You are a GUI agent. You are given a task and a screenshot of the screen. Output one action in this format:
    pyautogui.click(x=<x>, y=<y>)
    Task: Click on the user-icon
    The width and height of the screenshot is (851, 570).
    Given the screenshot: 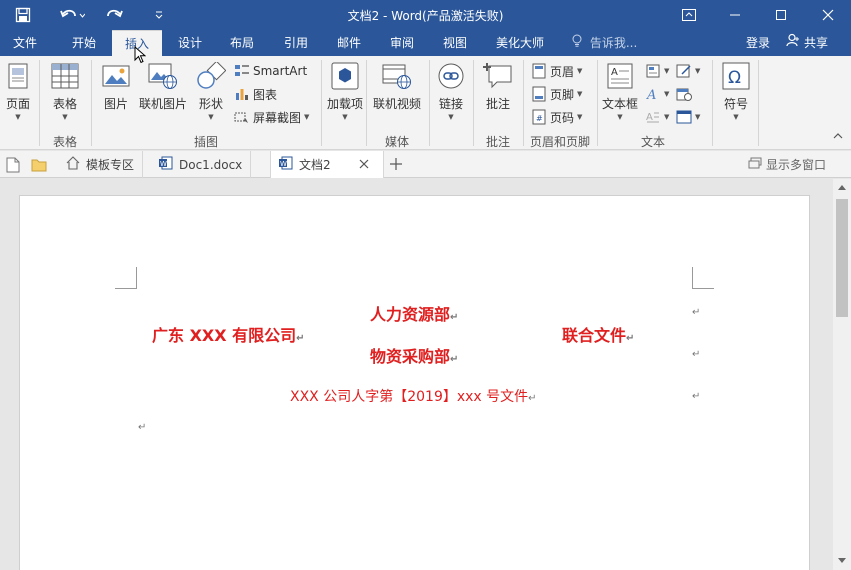 What is the action you would take?
    pyautogui.click(x=793, y=43)
    